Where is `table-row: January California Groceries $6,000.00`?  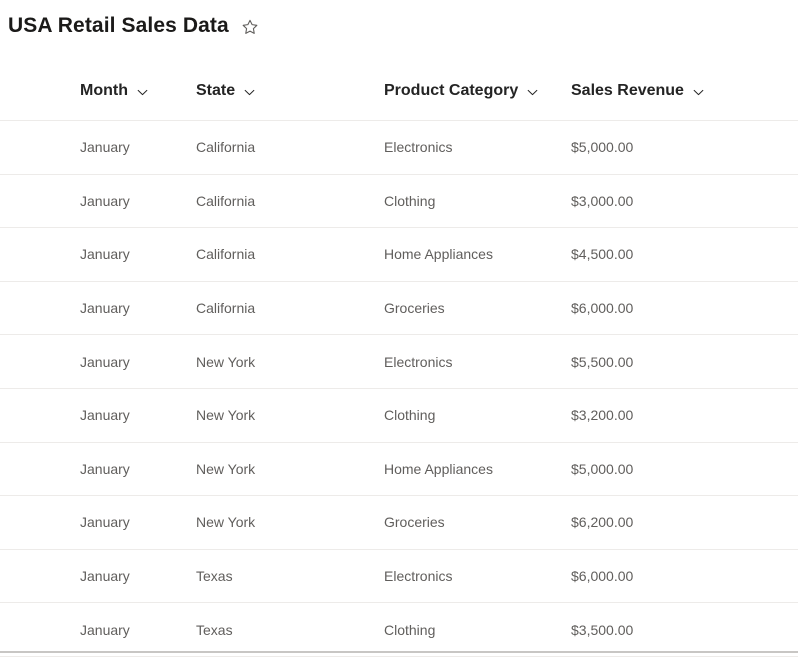 table-row: January California Groceries $6,000.00 is located at coordinates (399, 308).